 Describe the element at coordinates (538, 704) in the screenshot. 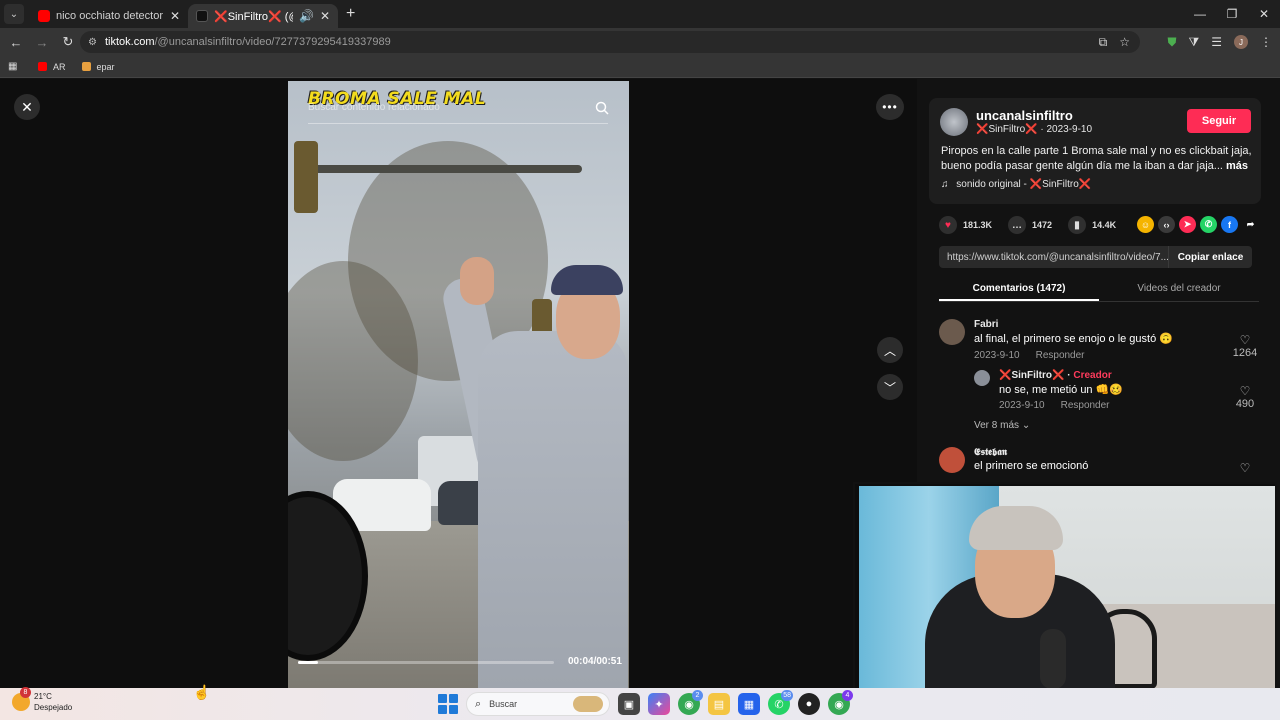

I see `taskbar-search: ⌕ Buscar` at that location.